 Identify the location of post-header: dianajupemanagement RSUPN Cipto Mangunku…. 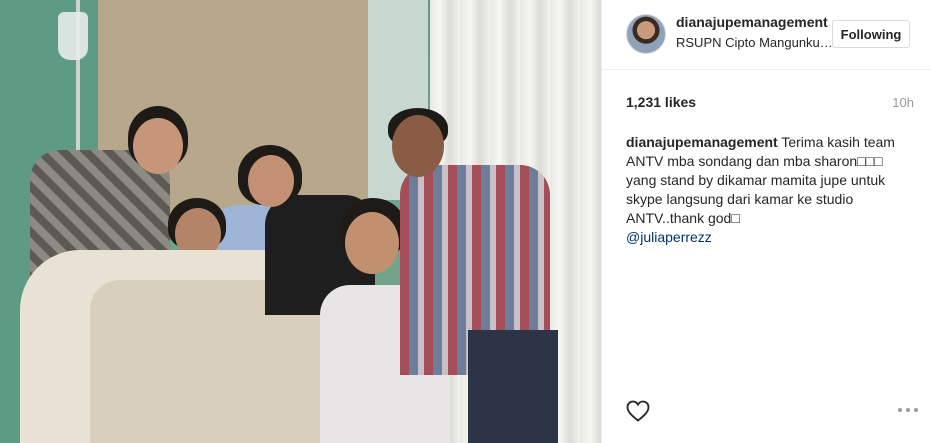
(766, 35).